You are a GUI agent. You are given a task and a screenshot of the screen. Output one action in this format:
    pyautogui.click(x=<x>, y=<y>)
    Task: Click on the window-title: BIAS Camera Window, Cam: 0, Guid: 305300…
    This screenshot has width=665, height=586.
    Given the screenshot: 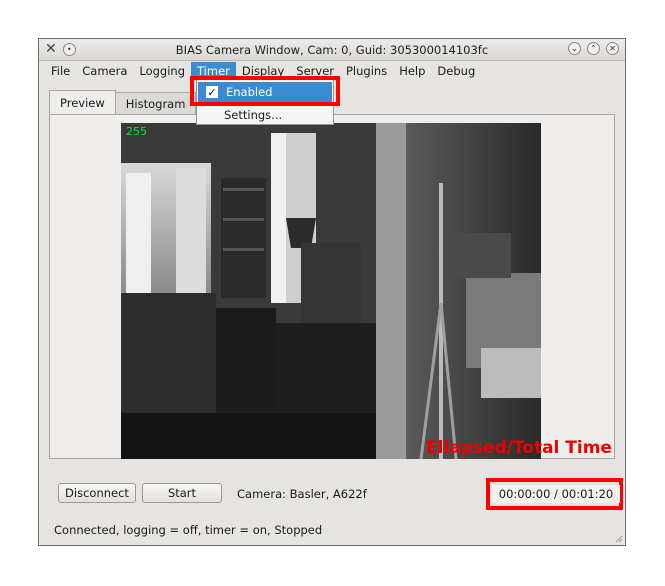 What is the action you would take?
    pyautogui.click(x=332, y=50)
    